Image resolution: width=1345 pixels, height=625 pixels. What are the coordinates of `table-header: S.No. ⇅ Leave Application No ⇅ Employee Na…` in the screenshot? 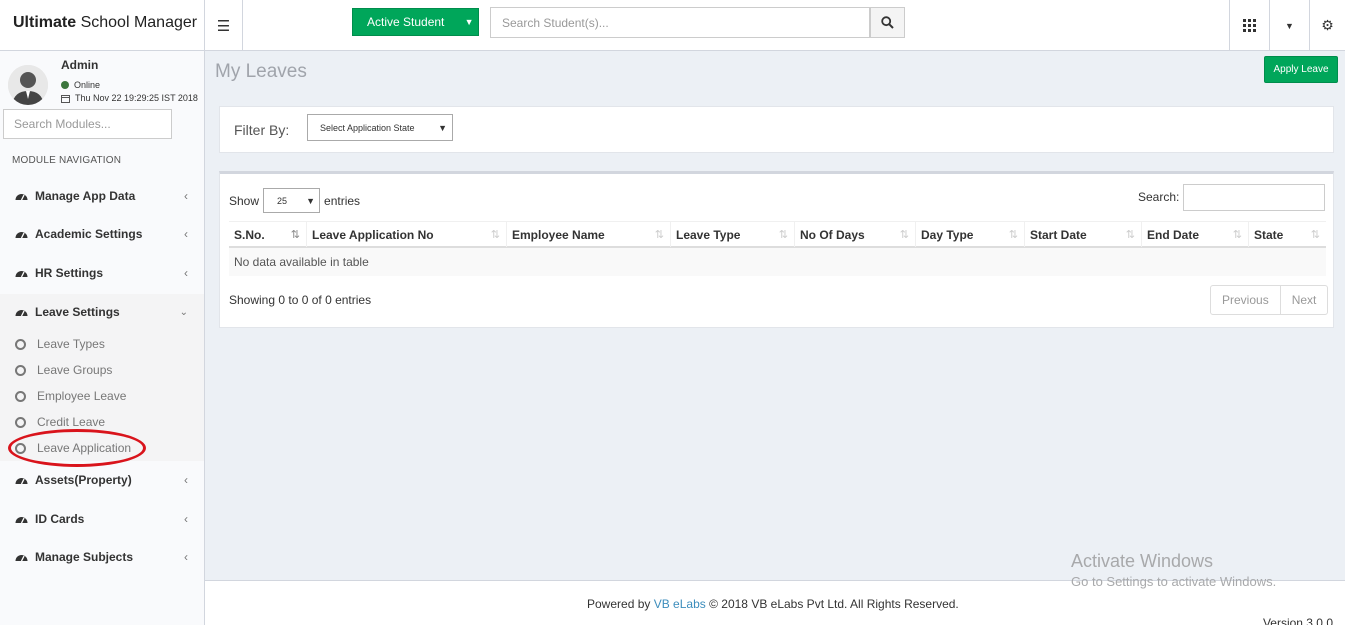 It's located at (777, 234).